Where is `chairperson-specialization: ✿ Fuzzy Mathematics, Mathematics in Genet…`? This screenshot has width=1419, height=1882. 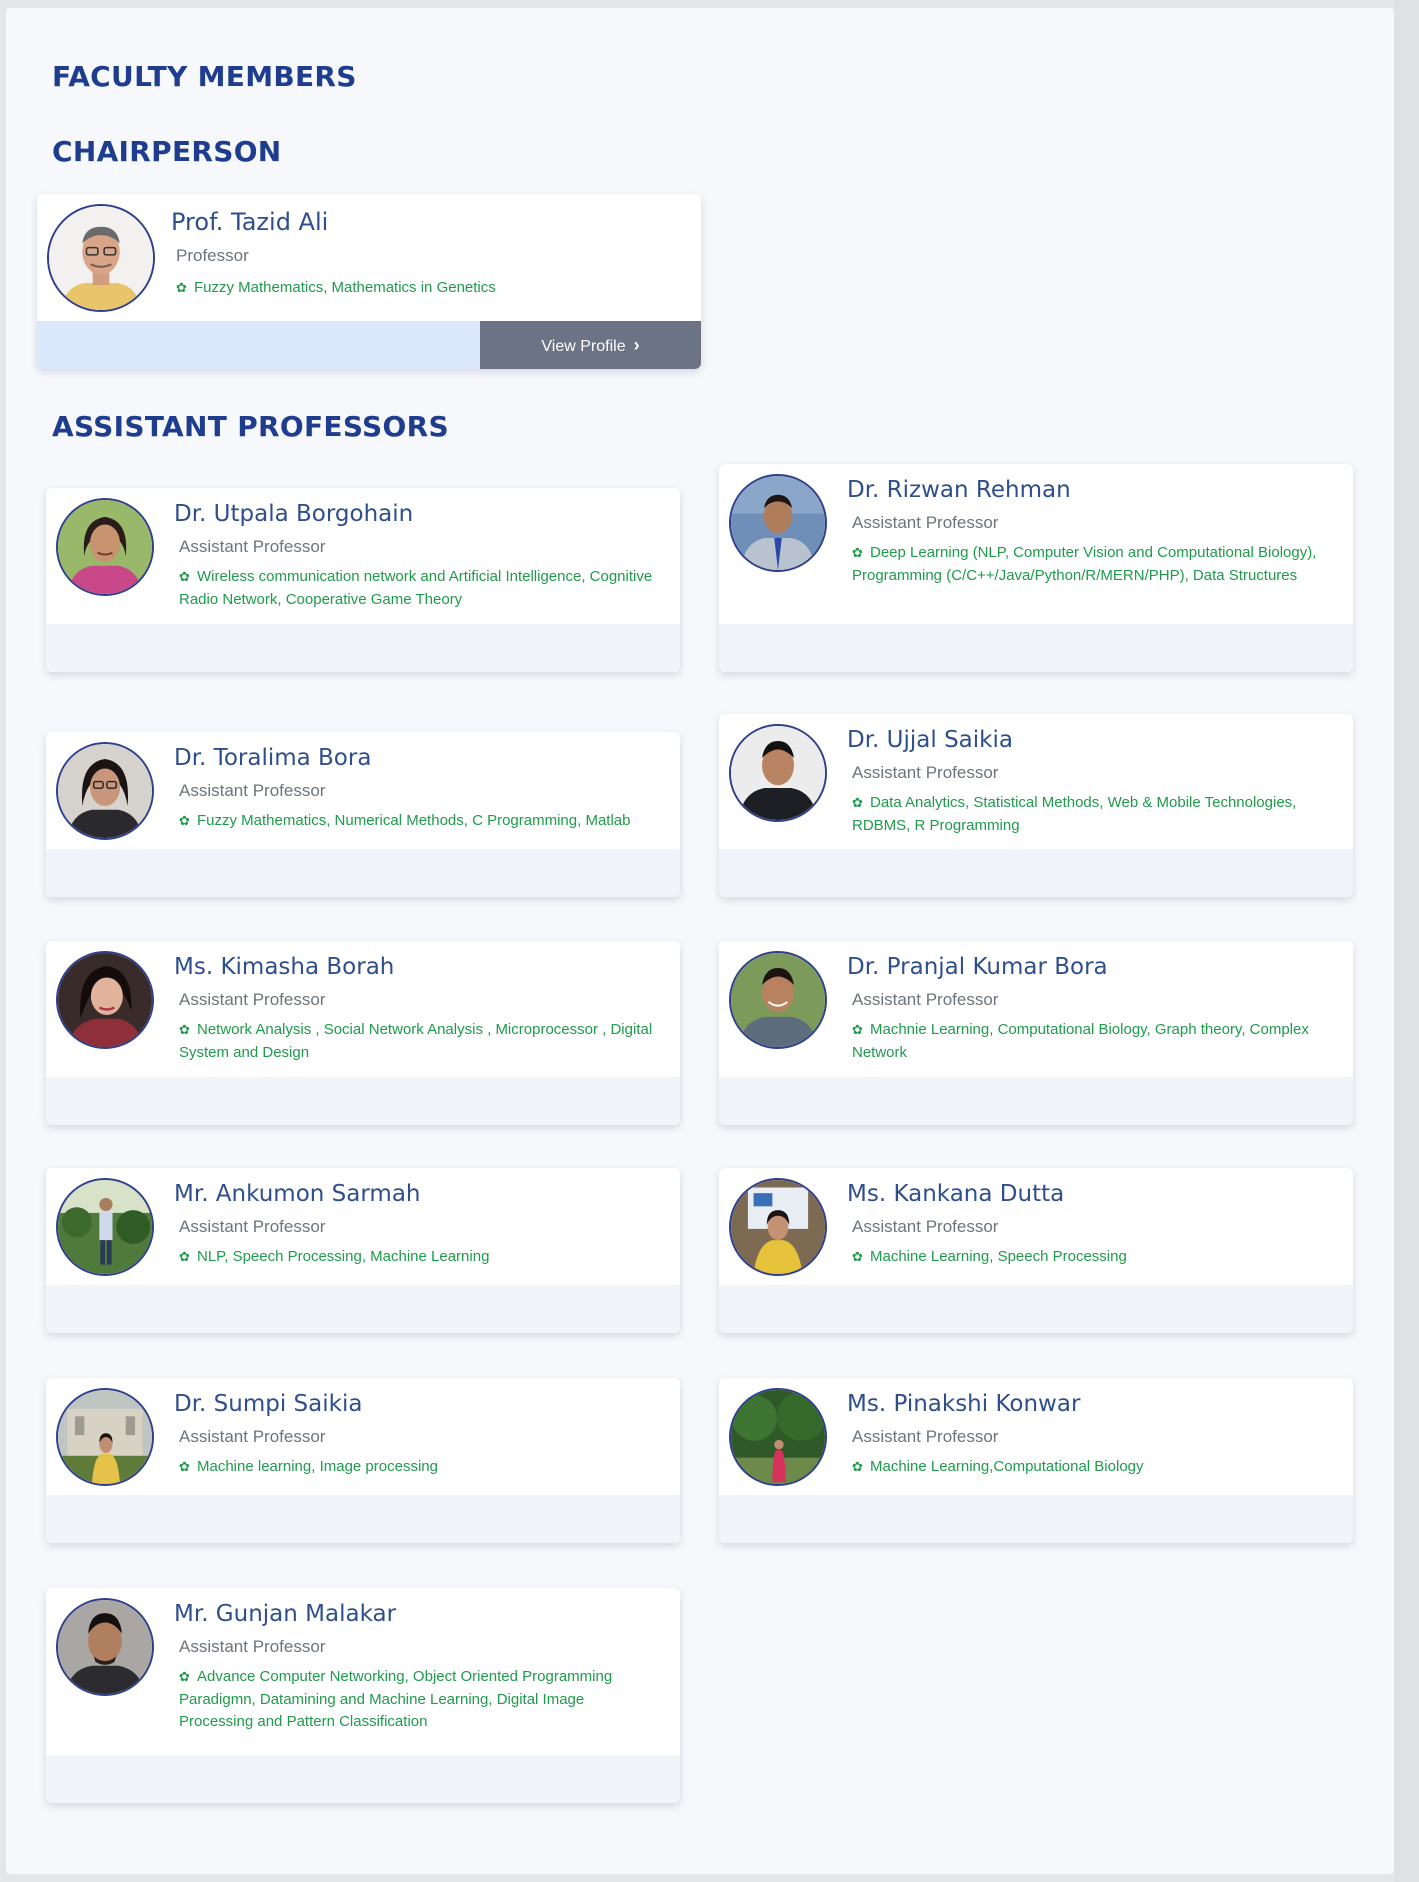 chairperson-specialization: ✿ Fuzzy Mathematics, Mathematics in Genet… is located at coordinates (336, 288).